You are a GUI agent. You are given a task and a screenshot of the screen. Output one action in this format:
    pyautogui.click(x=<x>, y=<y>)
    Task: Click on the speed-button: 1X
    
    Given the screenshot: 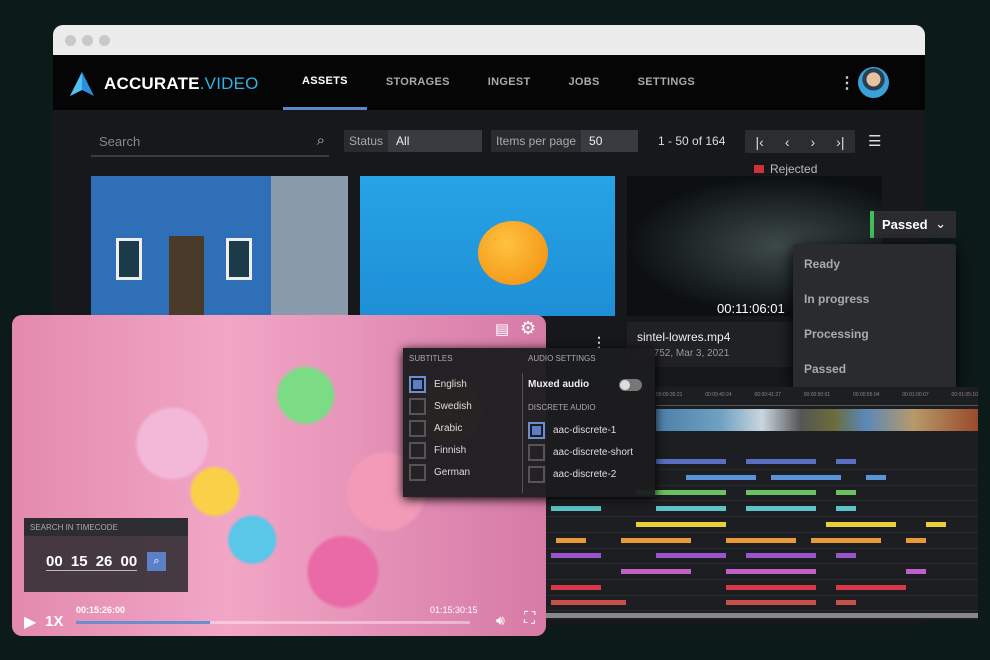 What is the action you would take?
    pyautogui.click(x=54, y=621)
    